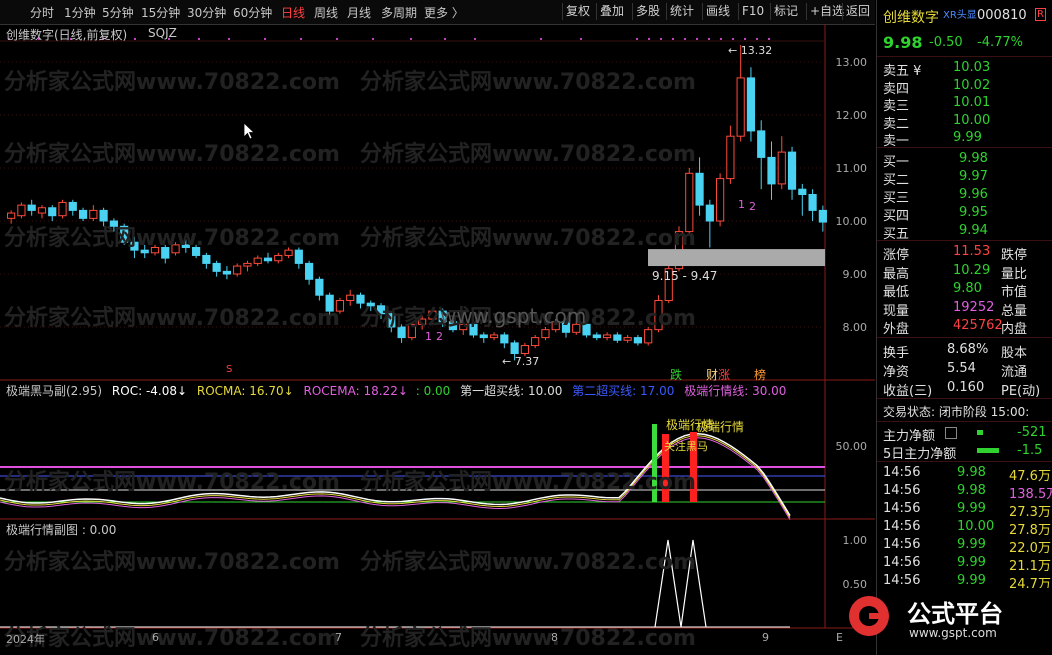  I want to click on quote-row: 14:56 9.99 22.0万, so click(964, 546).